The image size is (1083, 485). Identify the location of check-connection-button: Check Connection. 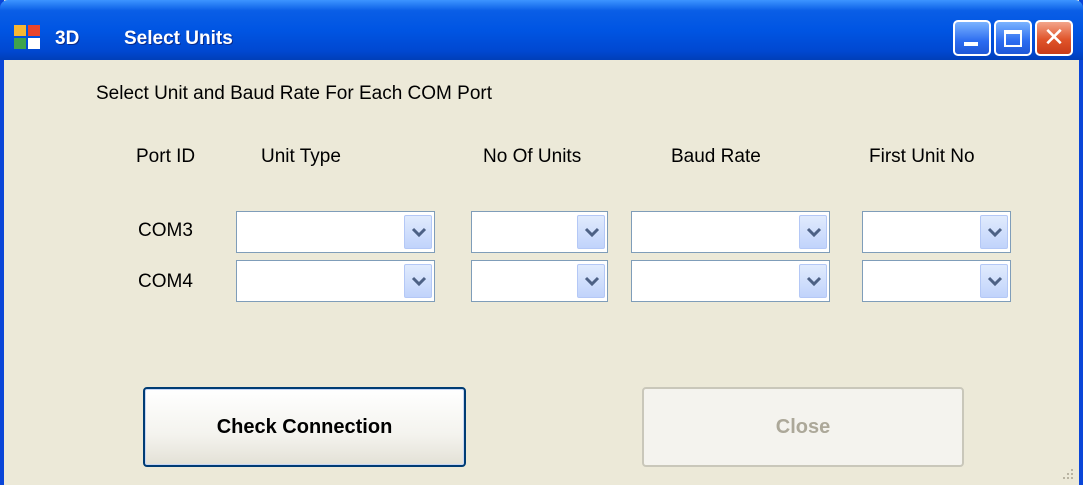
(304, 427).